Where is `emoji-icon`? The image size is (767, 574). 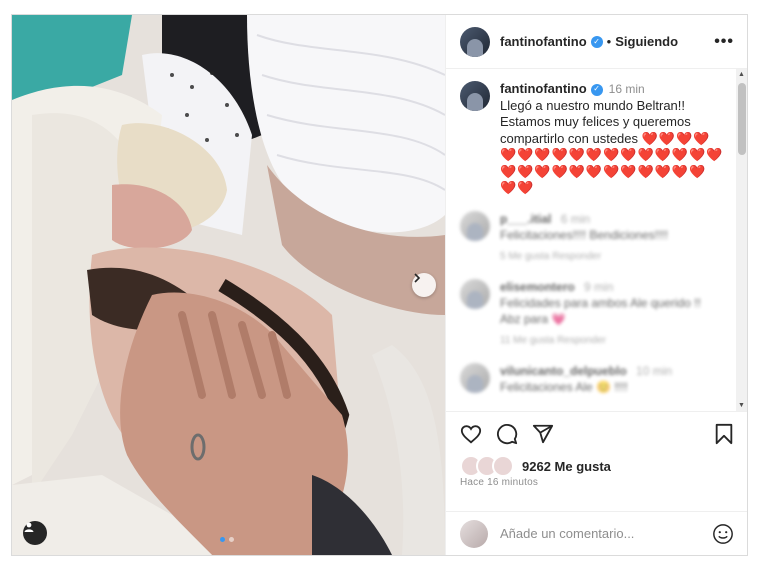 emoji-icon is located at coordinates (723, 533).